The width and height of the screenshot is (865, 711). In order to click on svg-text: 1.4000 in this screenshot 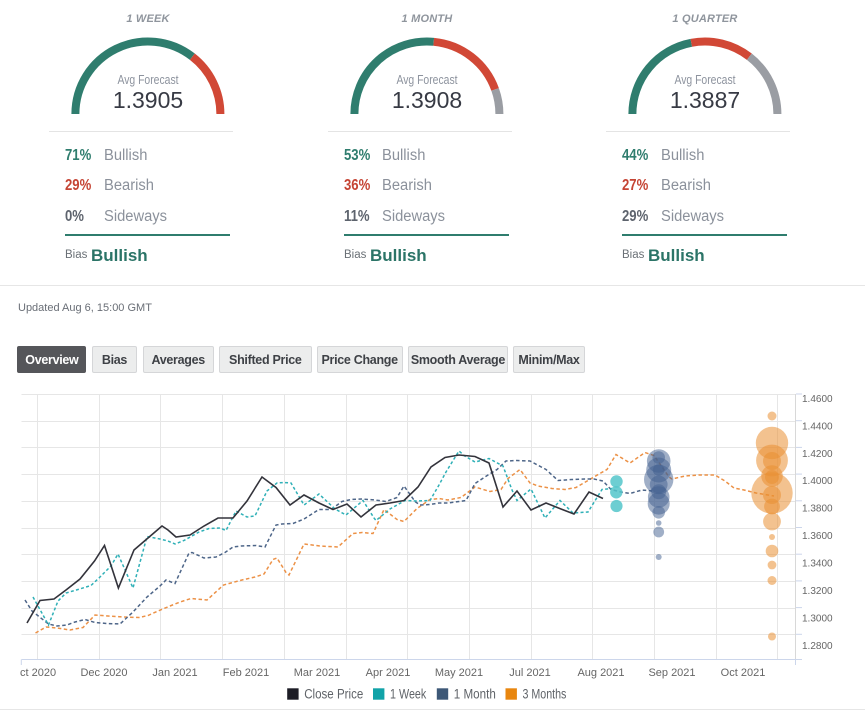, I will do `click(817, 481)`.